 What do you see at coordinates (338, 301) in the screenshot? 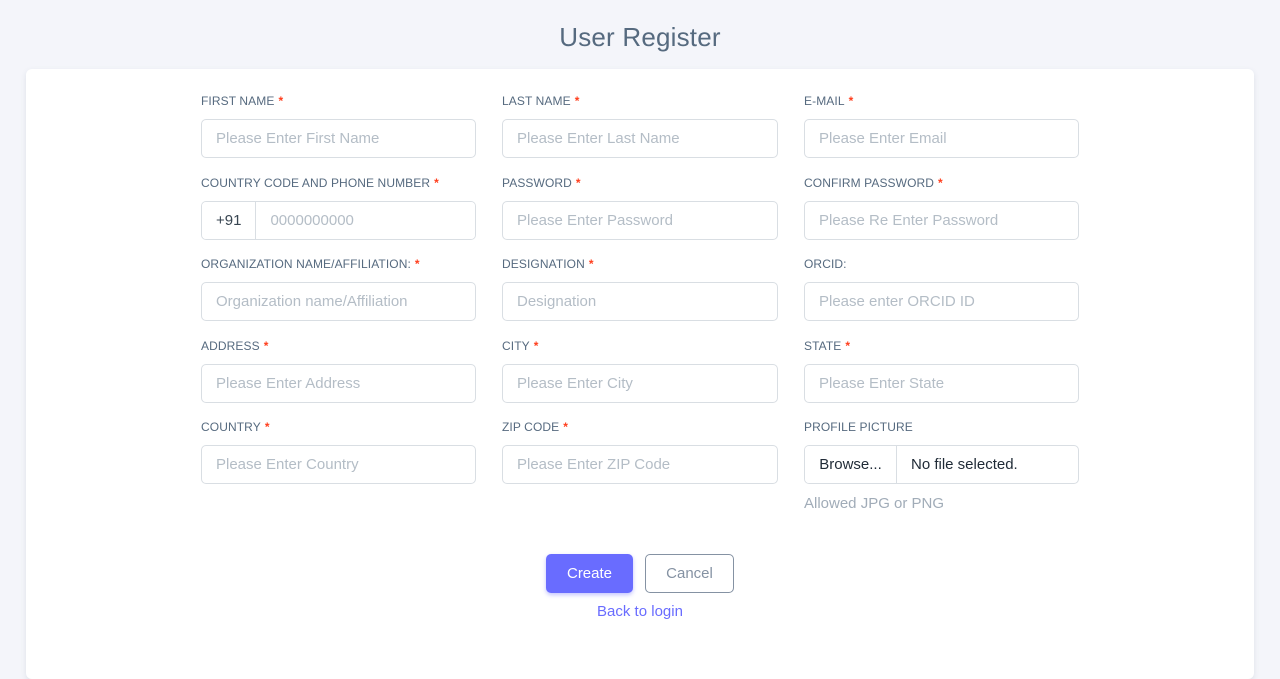
I see `organization-input` at bounding box center [338, 301].